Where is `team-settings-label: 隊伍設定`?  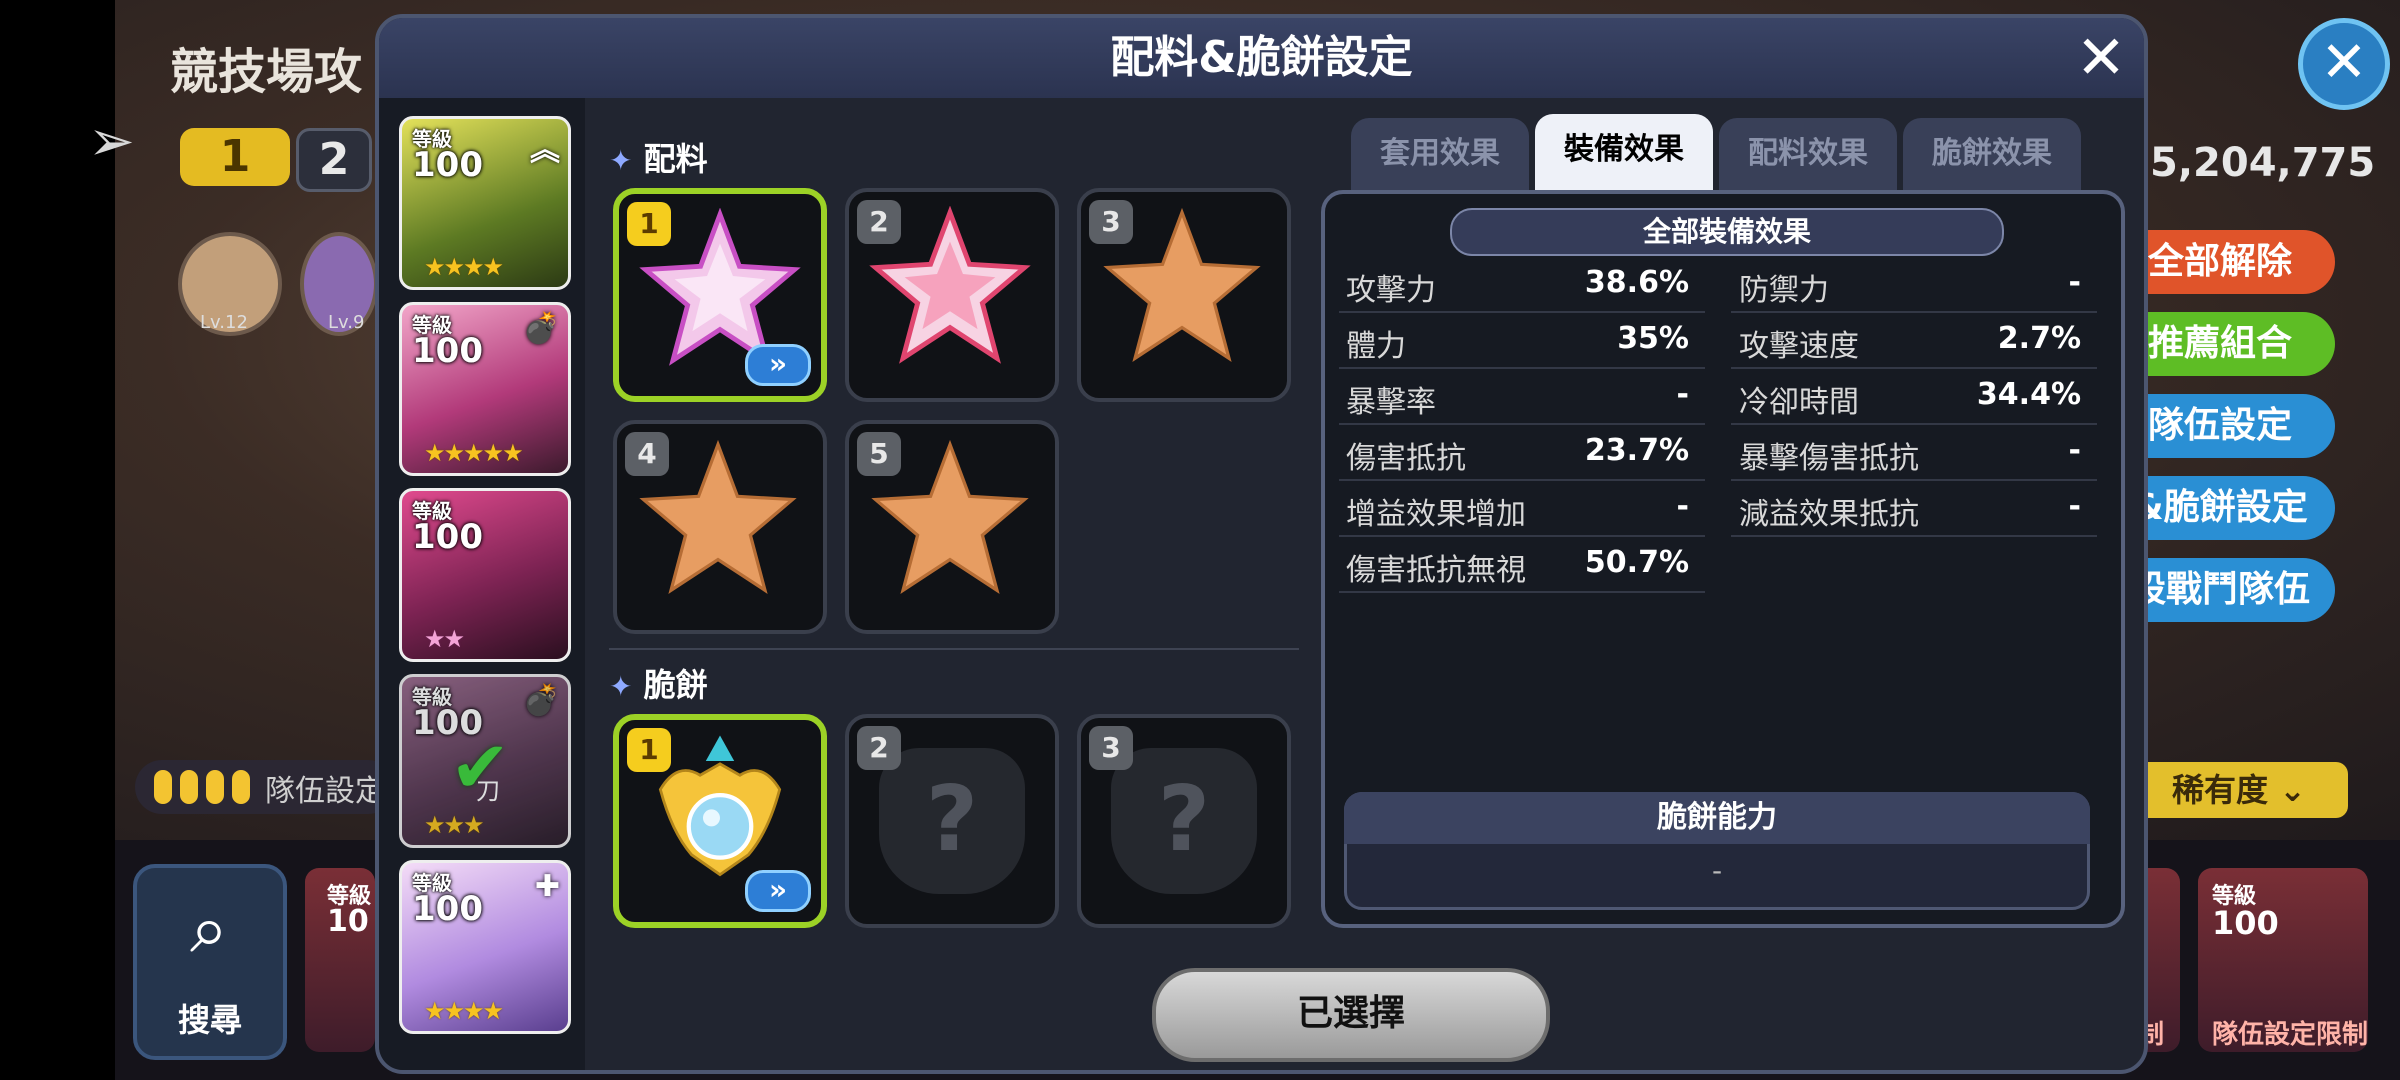
team-settings-label: 隊伍設定 is located at coordinates (325, 791).